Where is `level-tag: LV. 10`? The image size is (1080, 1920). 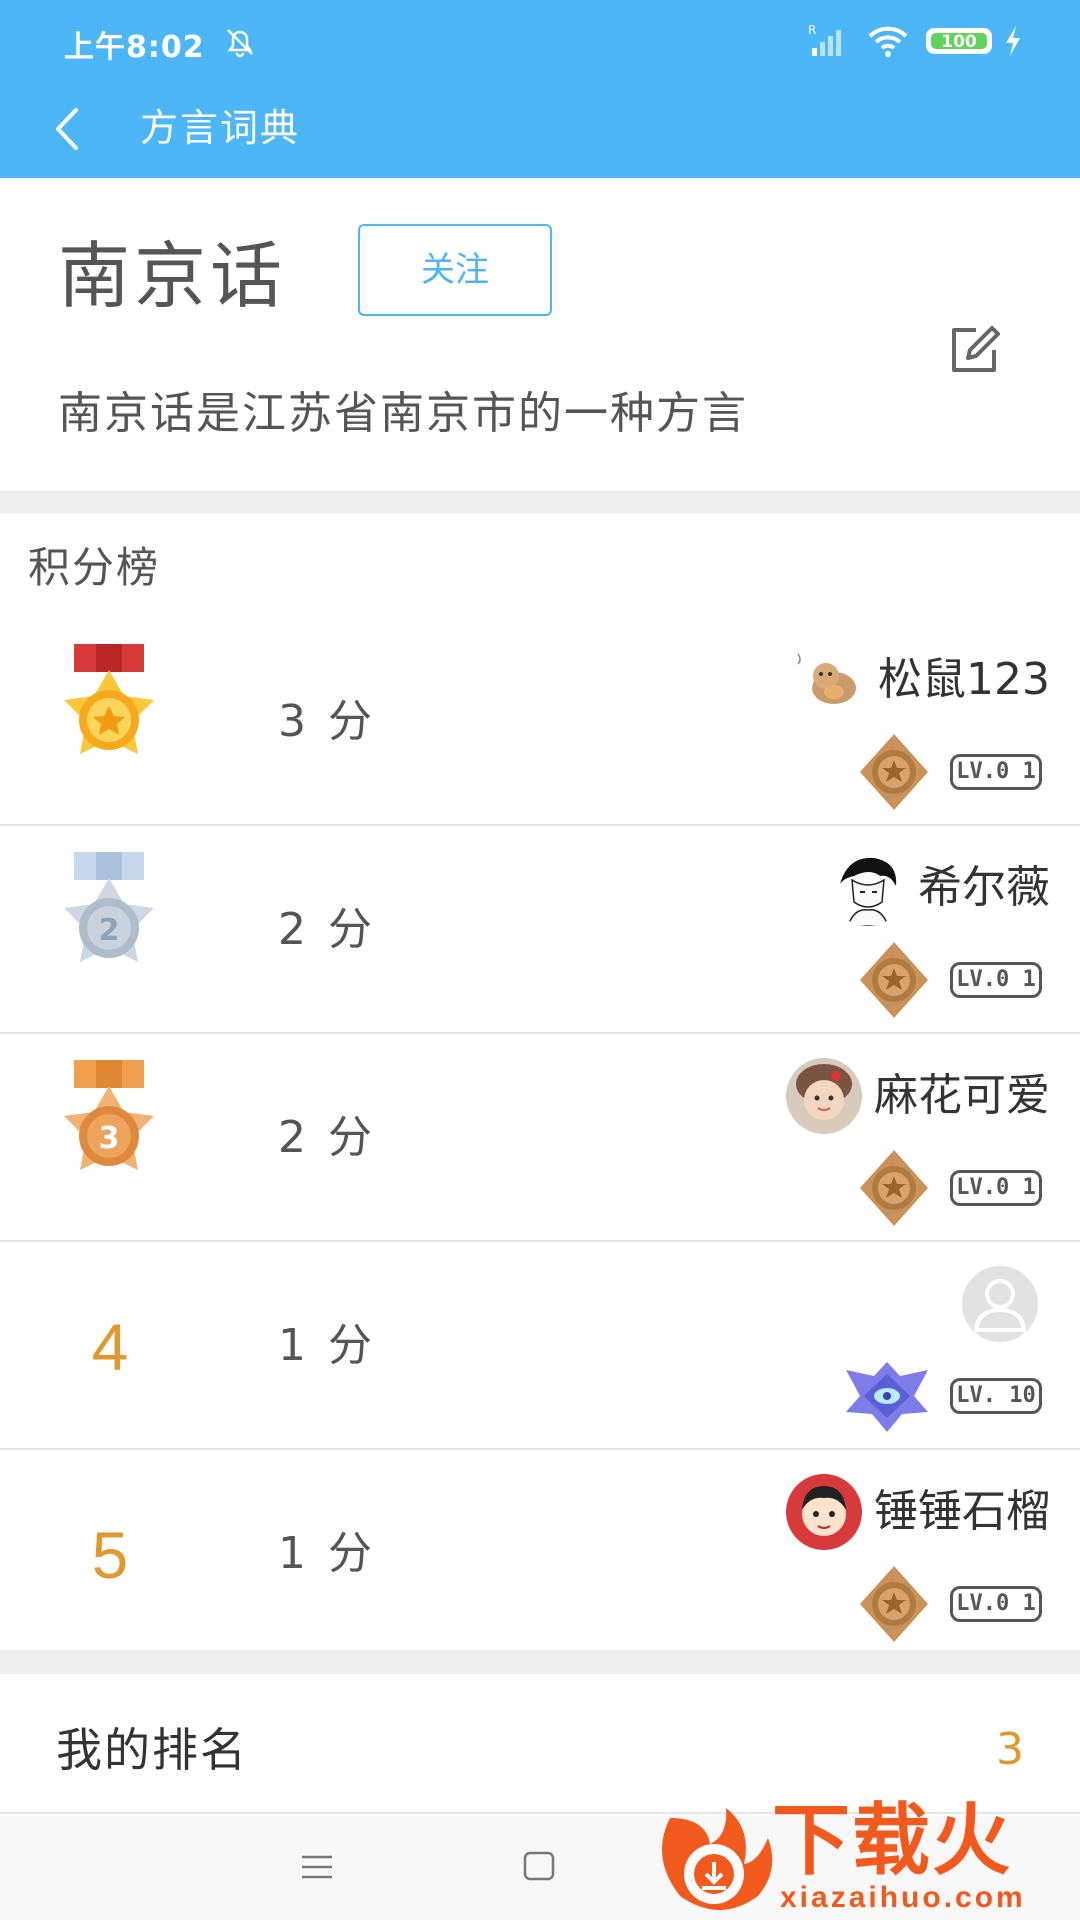 level-tag: LV. 10 is located at coordinates (996, 1396).